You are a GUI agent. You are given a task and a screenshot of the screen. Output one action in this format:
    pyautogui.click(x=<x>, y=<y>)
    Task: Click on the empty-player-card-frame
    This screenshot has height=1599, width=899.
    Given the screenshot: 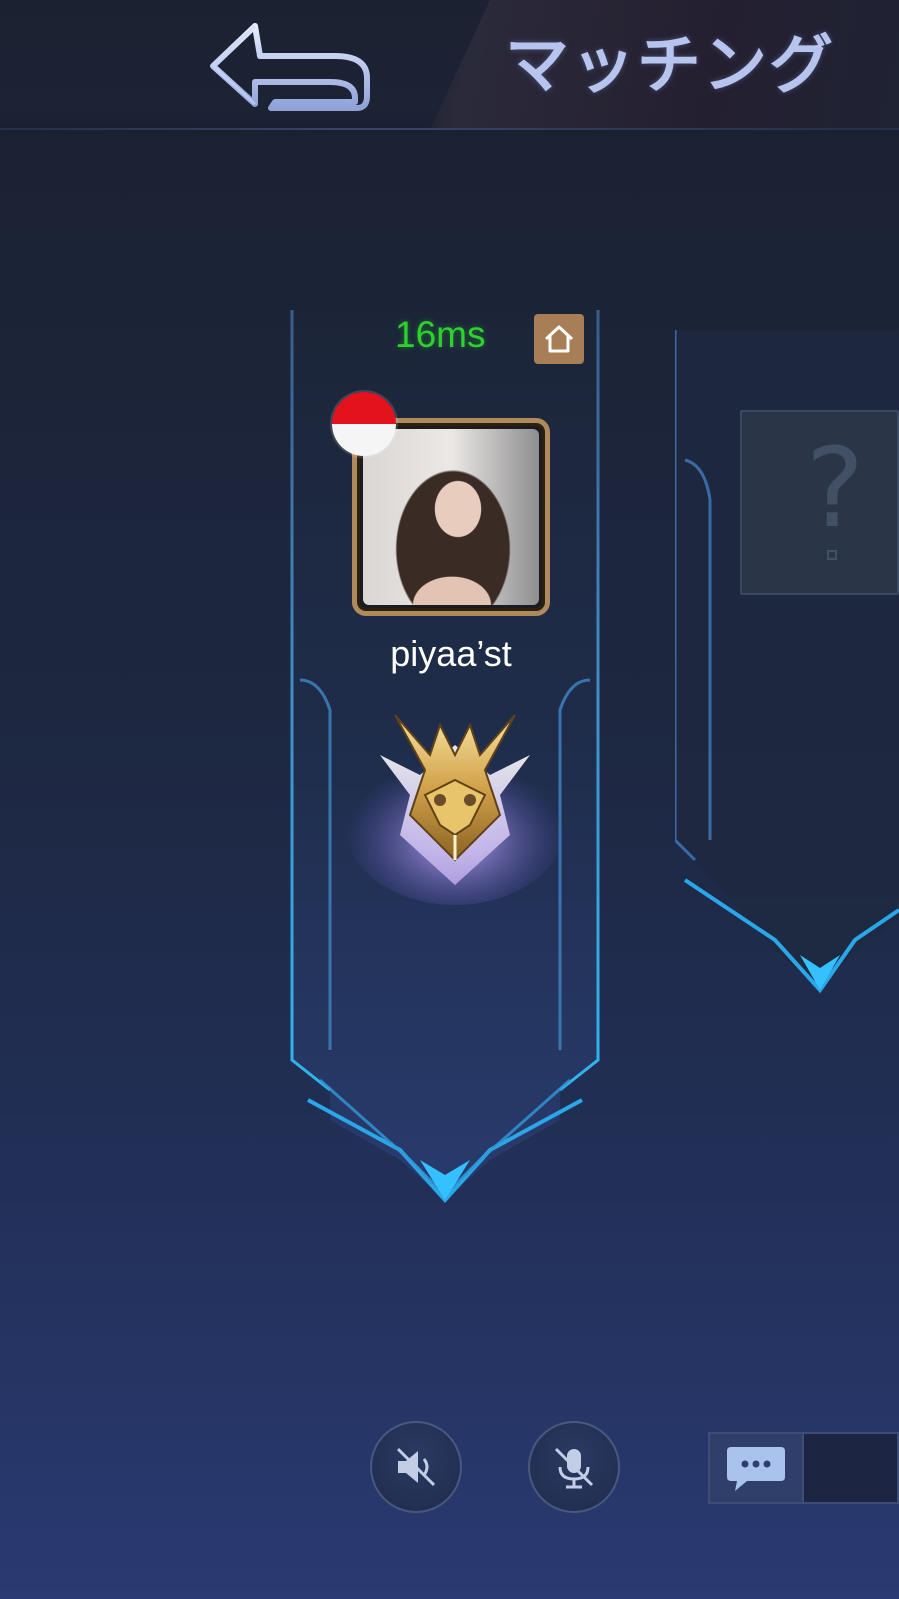 What is the action you would take?
    pyautogui.click(x=787, y=662)
    